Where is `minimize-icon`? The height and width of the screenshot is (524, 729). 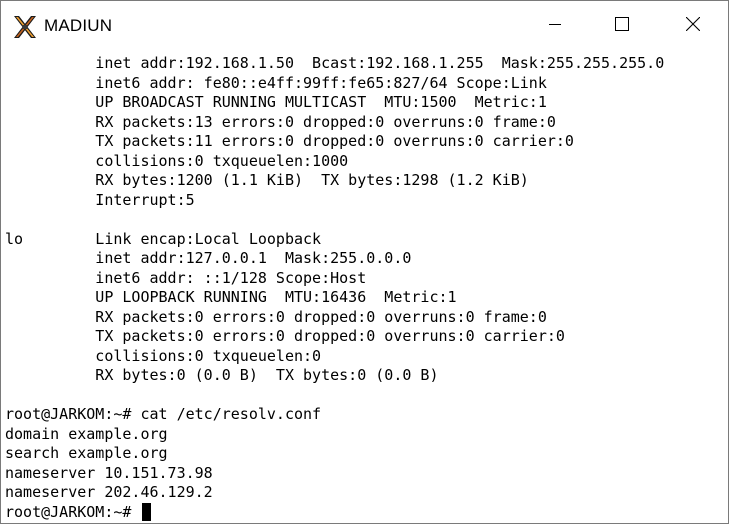 minimize-icon is located at coordinates (555, 26).